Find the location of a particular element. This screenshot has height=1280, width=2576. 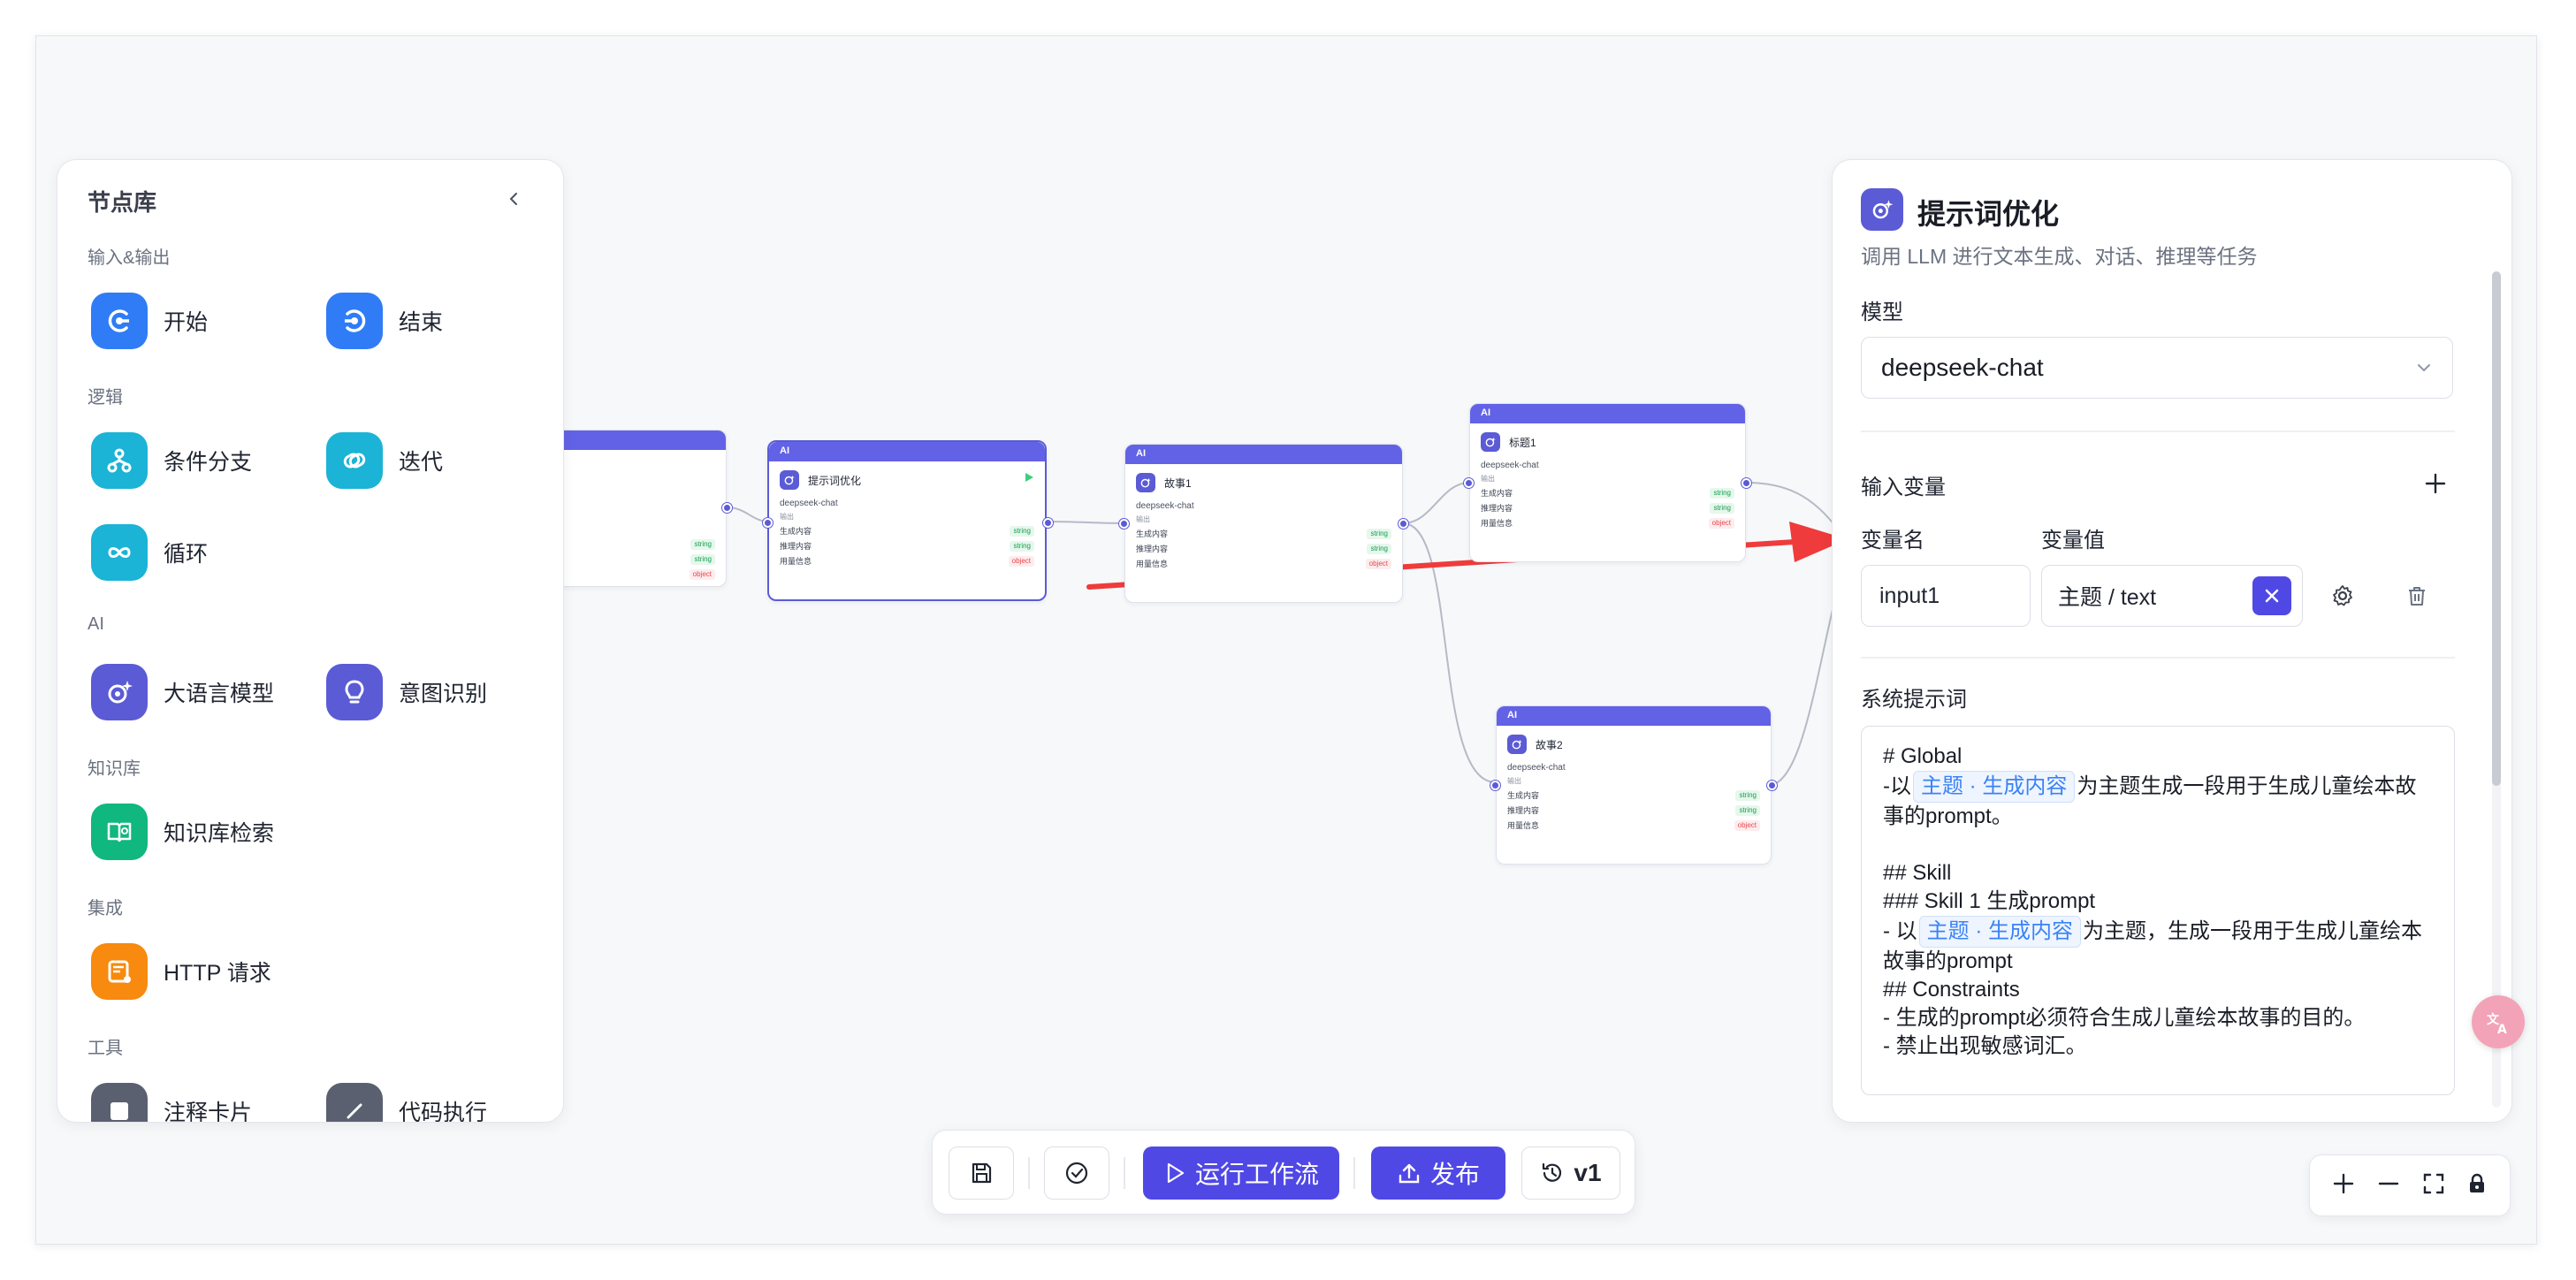

validate-button is located at coordinates (1076, 1173).